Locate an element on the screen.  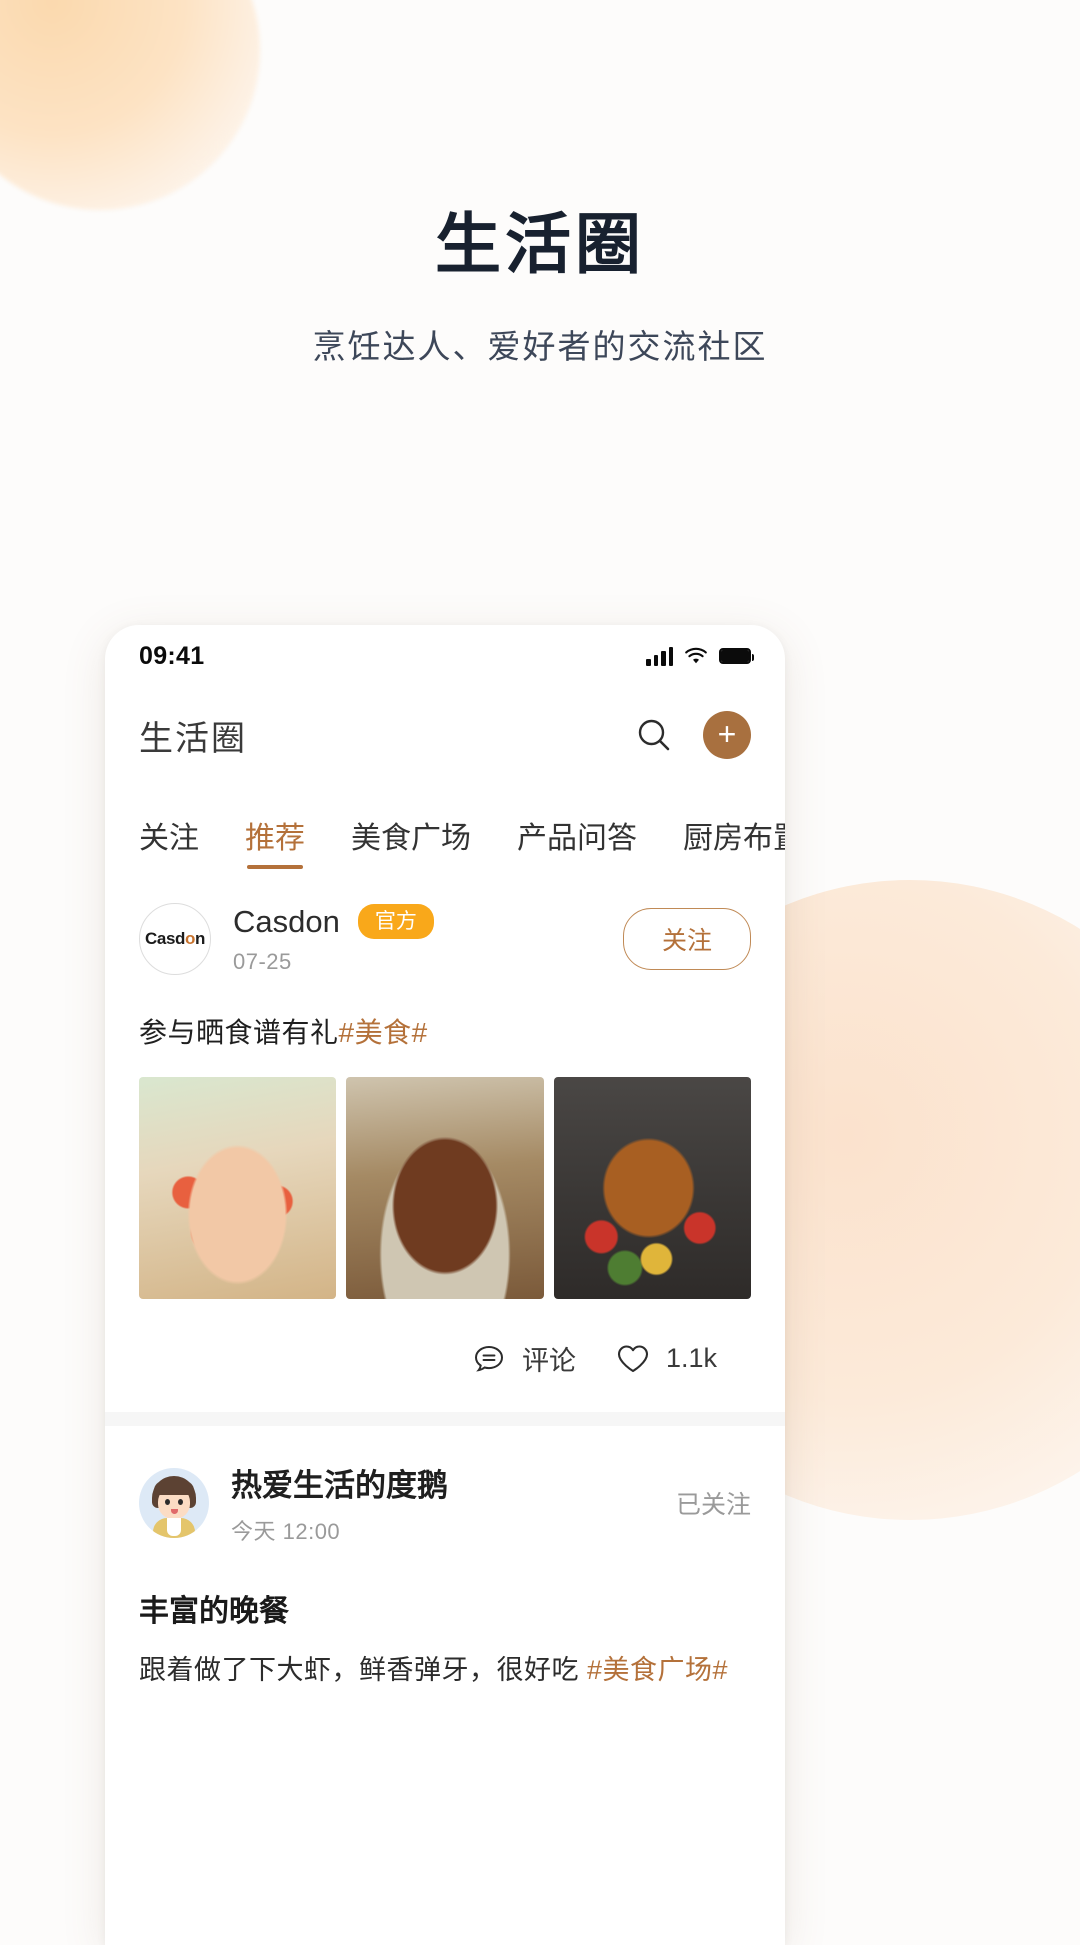
comment-bubble-icon is located at coordinates (489, 1359).